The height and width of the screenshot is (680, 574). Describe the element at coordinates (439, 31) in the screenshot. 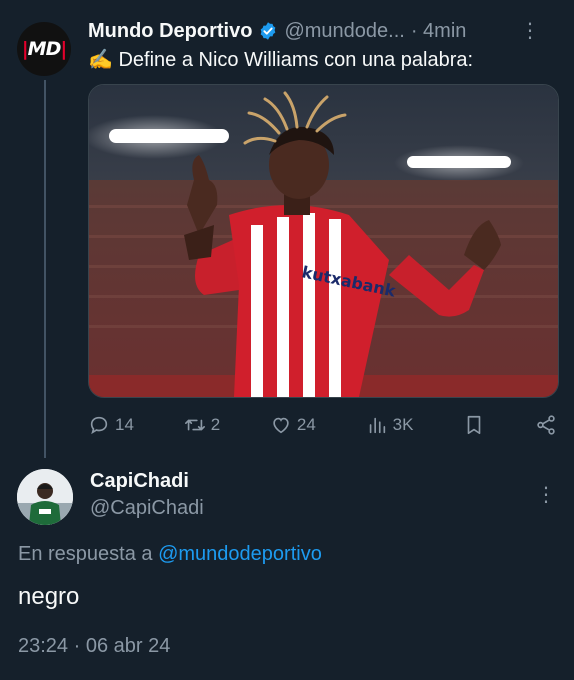

I see `tweet-time-ago: · 4min` at that location.